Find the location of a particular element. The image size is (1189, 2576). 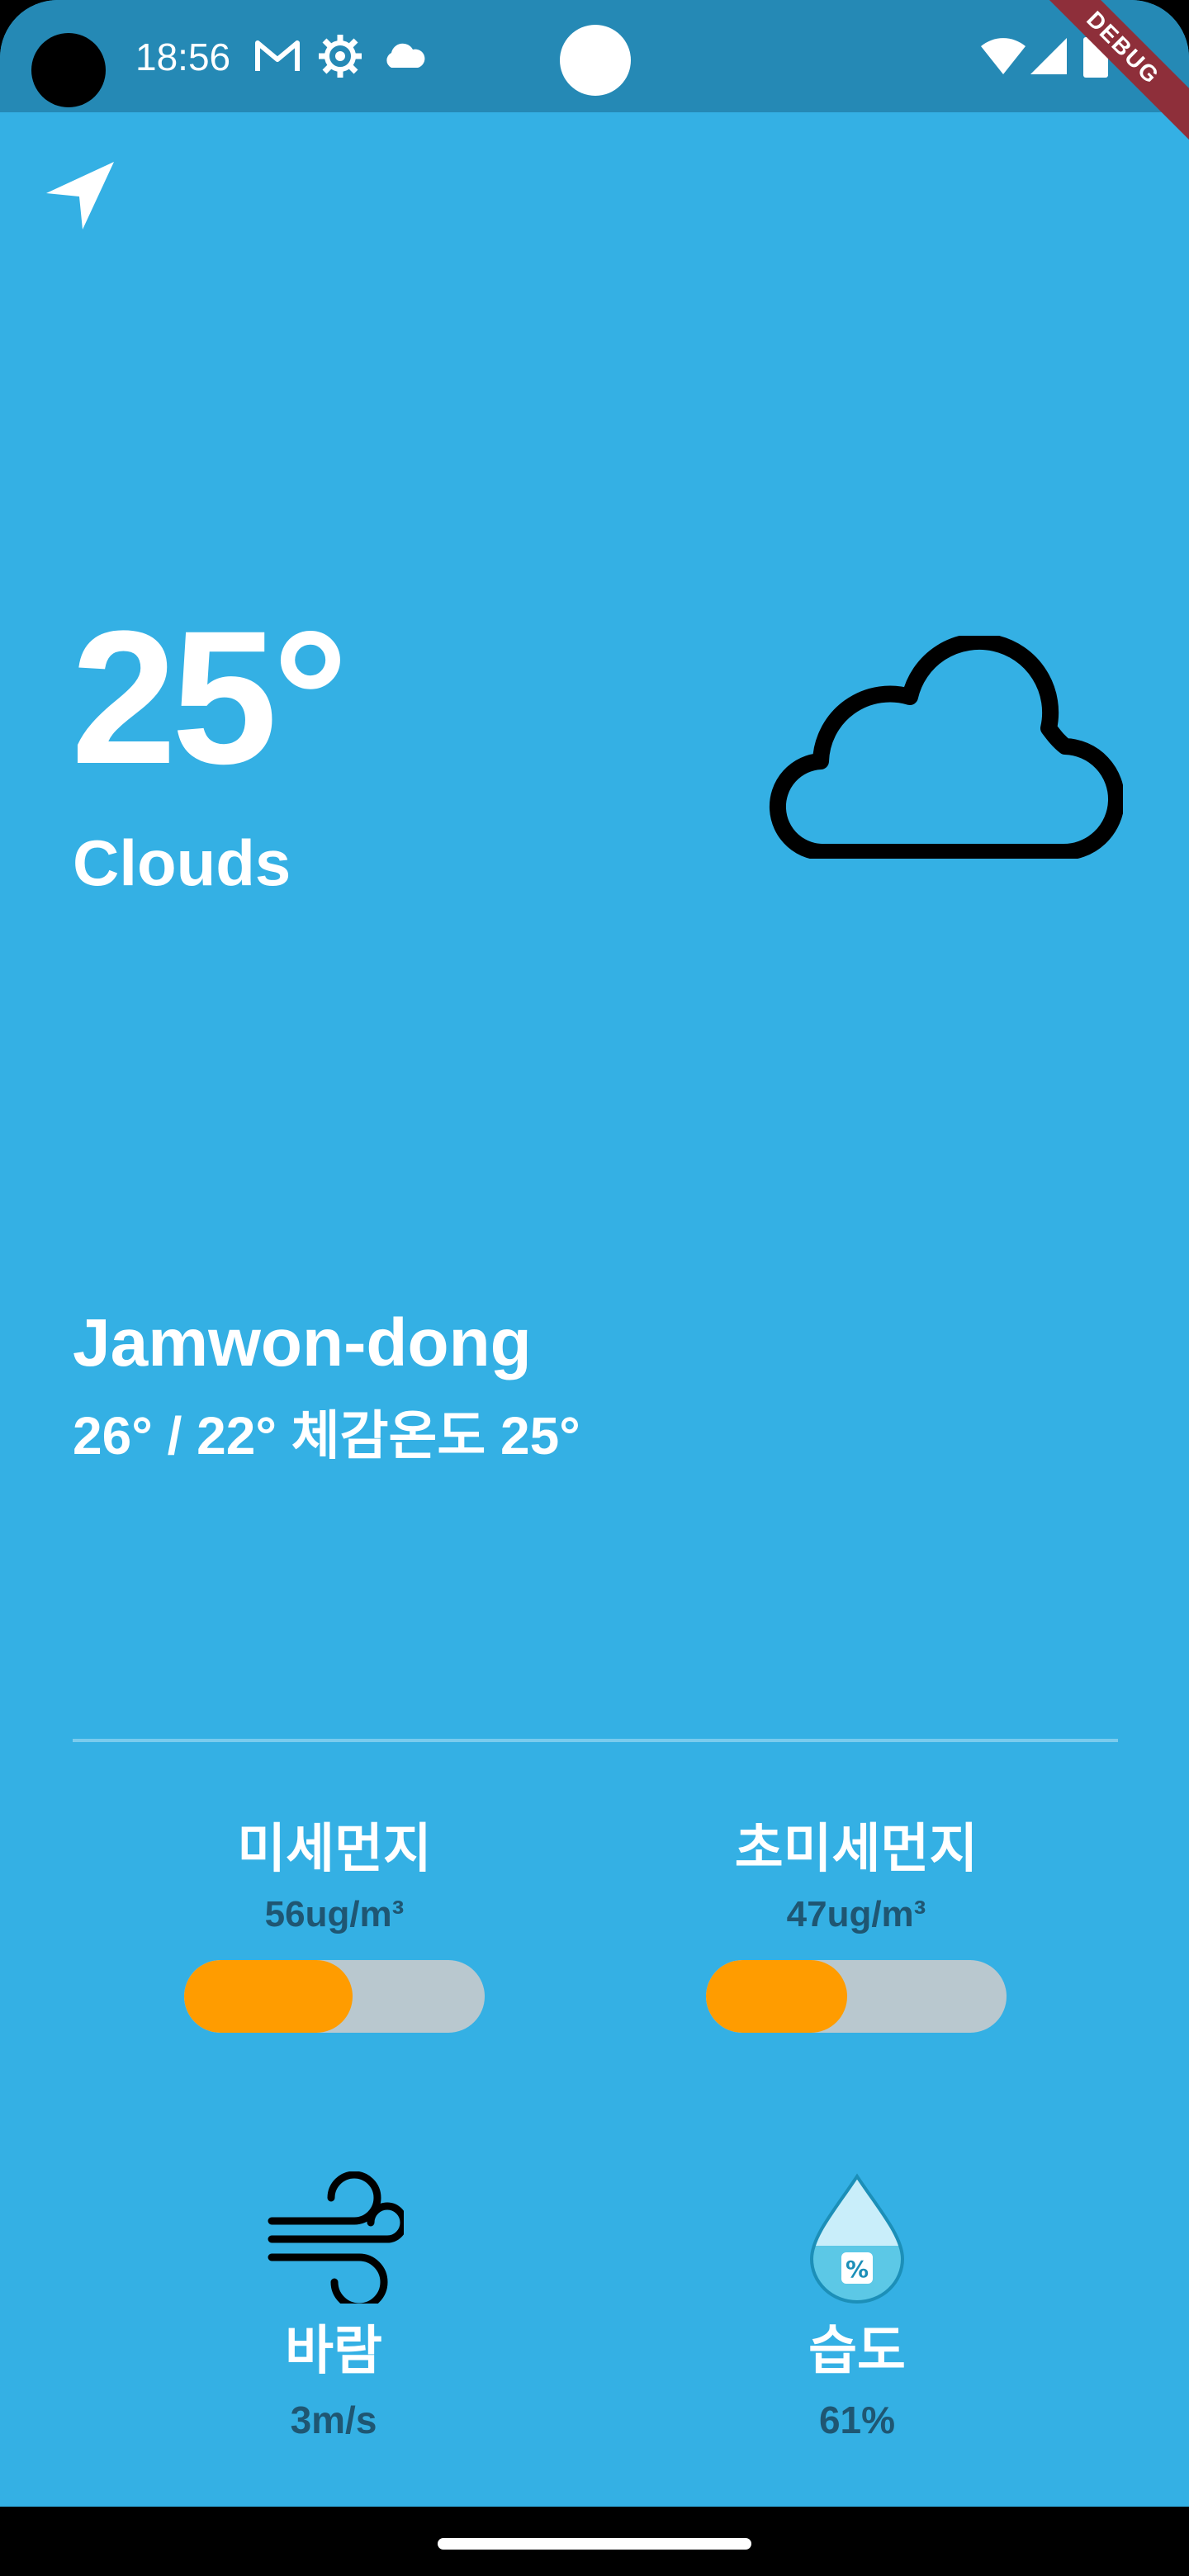

divider is located at coordinates (595, 1740).